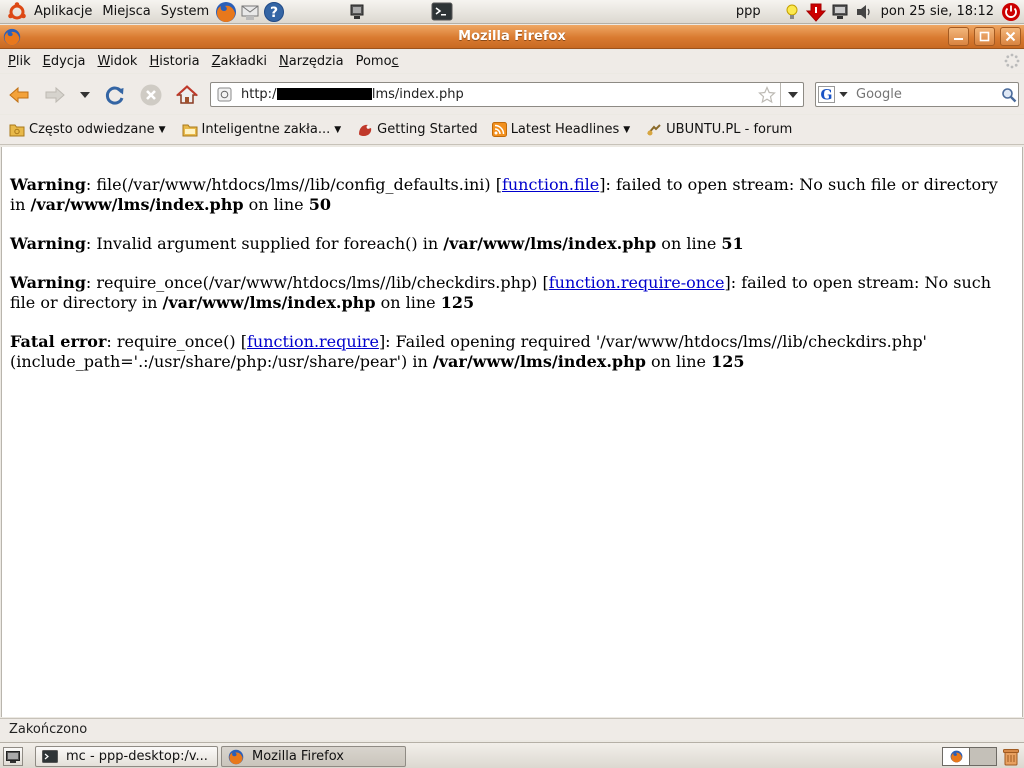  Describe the element at coordinates (63, 12) in the screenshot. I see `applications-menu: Aplikacje` at that location.